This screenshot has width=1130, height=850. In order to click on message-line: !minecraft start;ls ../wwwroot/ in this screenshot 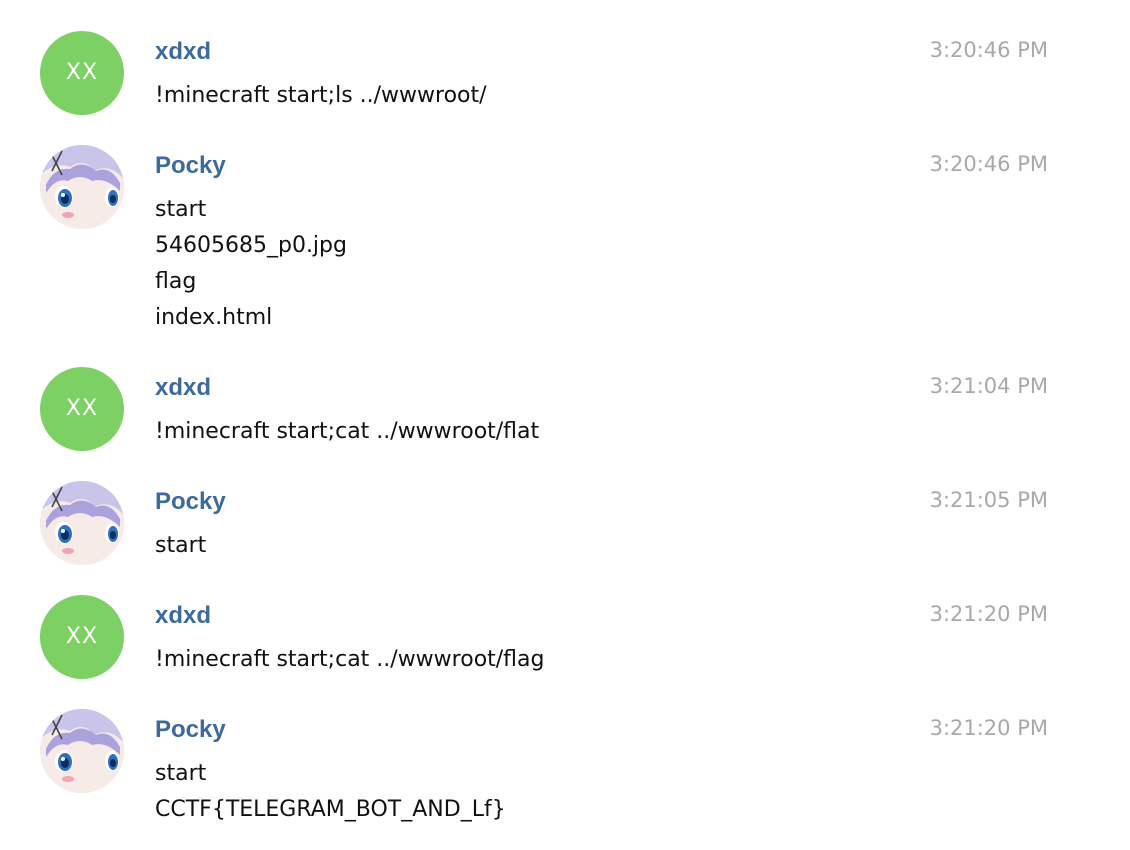, I will do `click(321, 95)`.